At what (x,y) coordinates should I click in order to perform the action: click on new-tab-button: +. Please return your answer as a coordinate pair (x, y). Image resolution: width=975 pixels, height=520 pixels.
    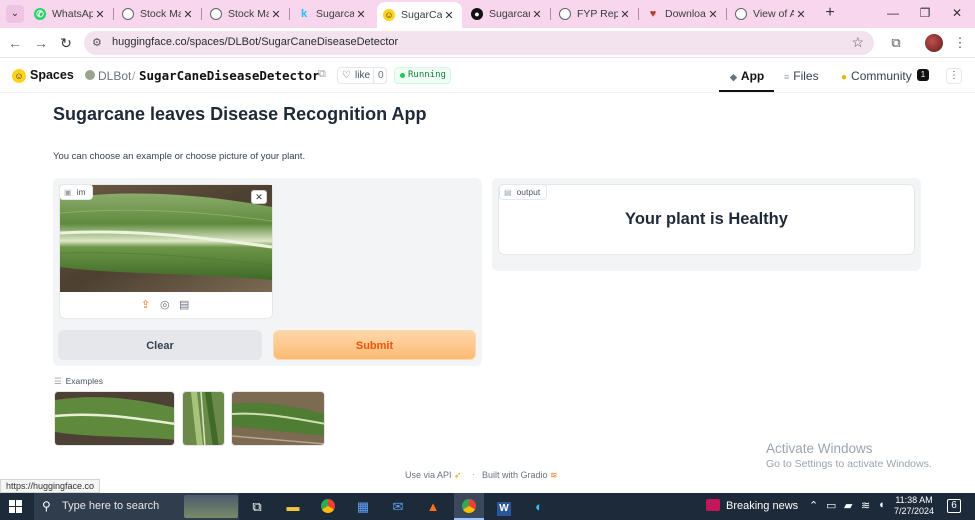
    Looking at the image, I should click on (830, 13).